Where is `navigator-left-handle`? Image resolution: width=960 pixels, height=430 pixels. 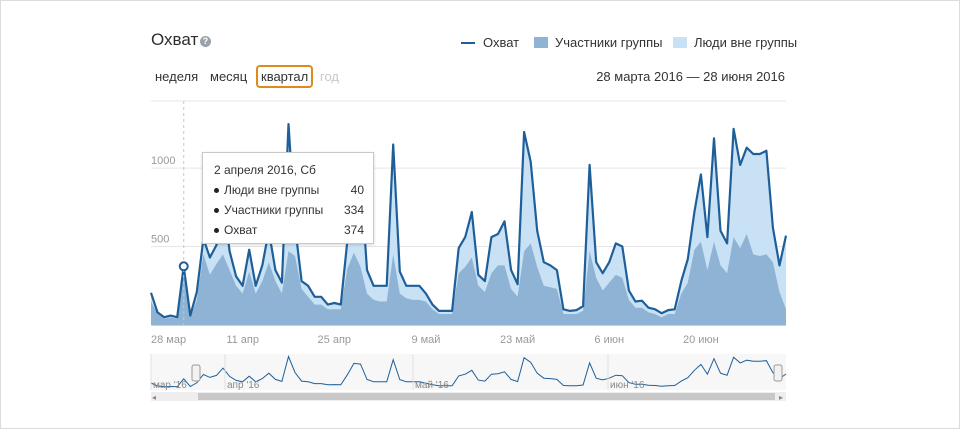
navigator-left-handle is located at coordinates (196, 373).